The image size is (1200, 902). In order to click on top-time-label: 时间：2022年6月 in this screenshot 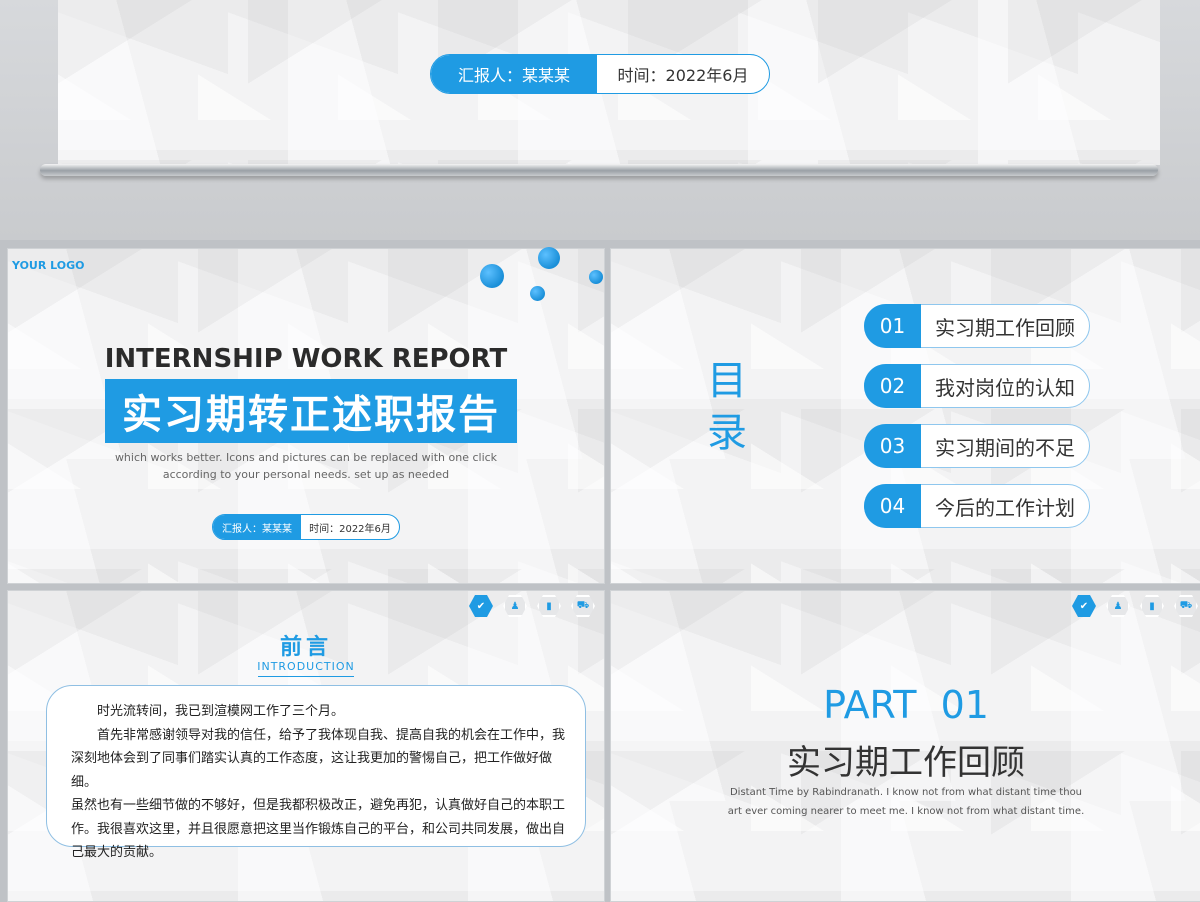, I will do `click(683, 75)`.